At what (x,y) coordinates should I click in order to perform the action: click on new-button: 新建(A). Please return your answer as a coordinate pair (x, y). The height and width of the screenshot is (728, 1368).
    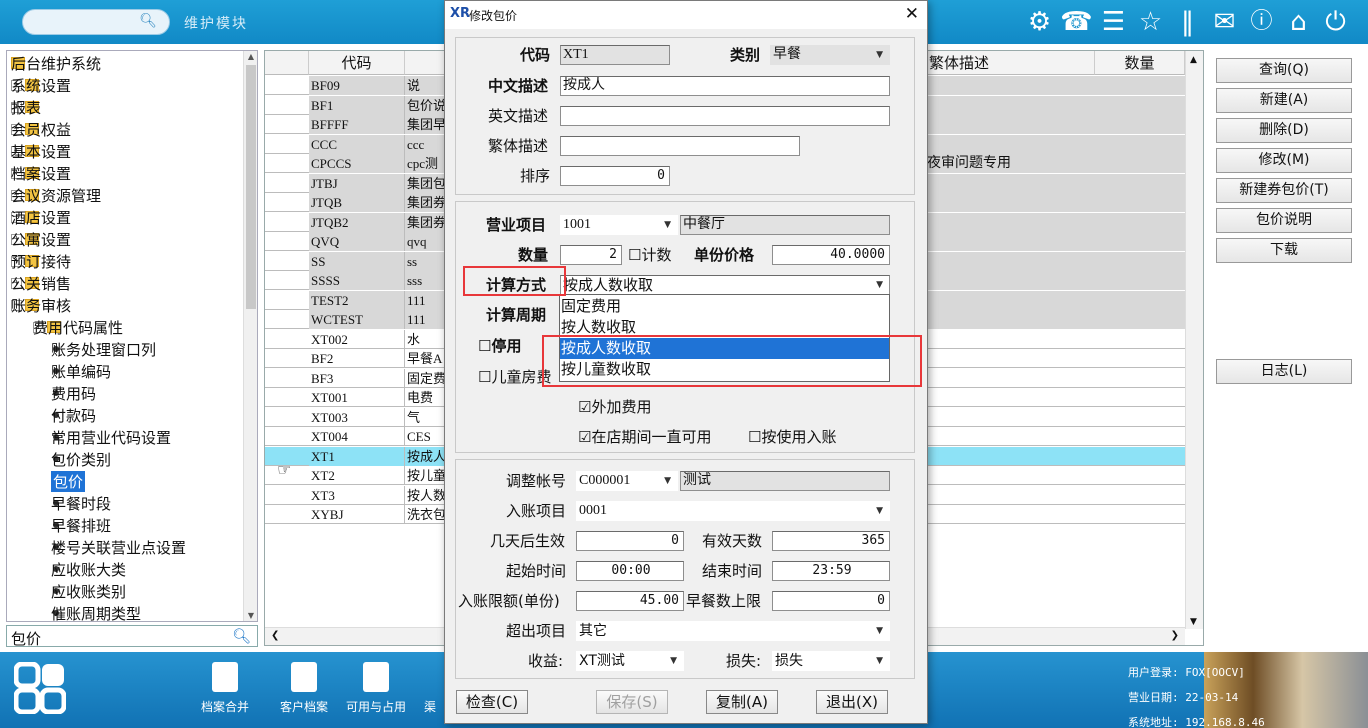
    Looking at the image, I should click on (1284, 100).